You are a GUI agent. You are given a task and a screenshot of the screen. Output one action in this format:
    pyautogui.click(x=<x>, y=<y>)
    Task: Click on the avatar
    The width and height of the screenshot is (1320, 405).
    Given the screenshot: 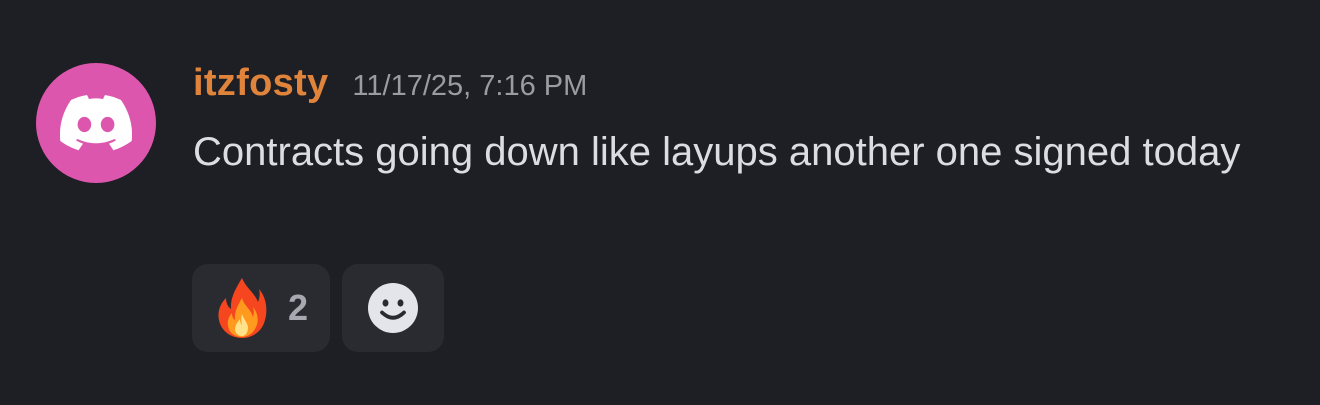 What is the action you would take?
    pyautogui.click(x=96, y=123)
    